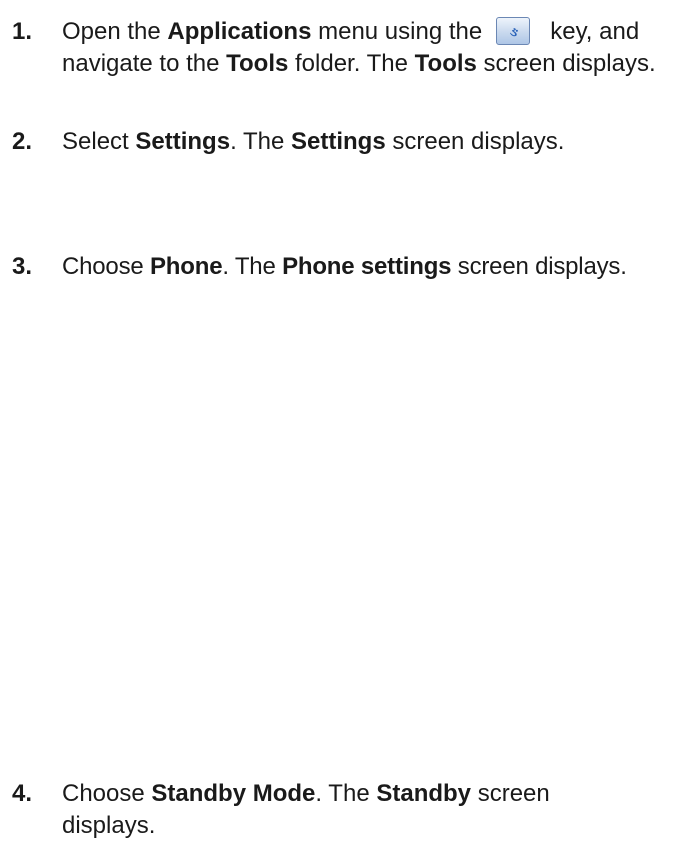  I want to click on term-phone: Phone, so click(186, 266).